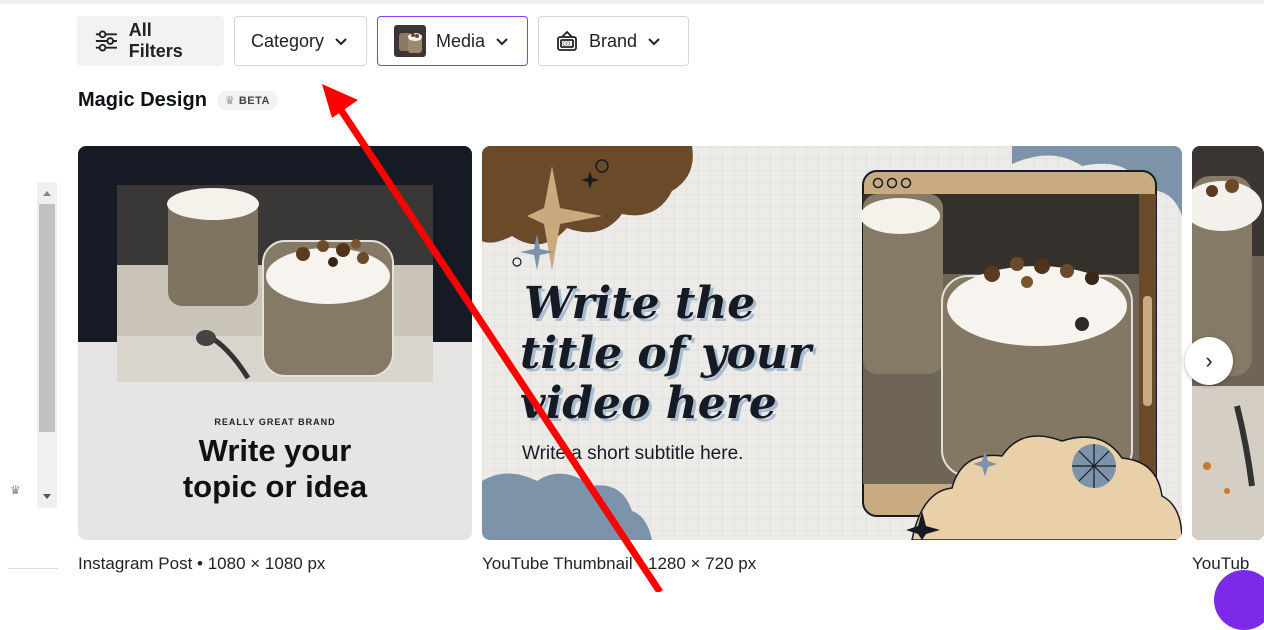  I want to click on card-heading-line2: topic or idea, so click(275, 486).